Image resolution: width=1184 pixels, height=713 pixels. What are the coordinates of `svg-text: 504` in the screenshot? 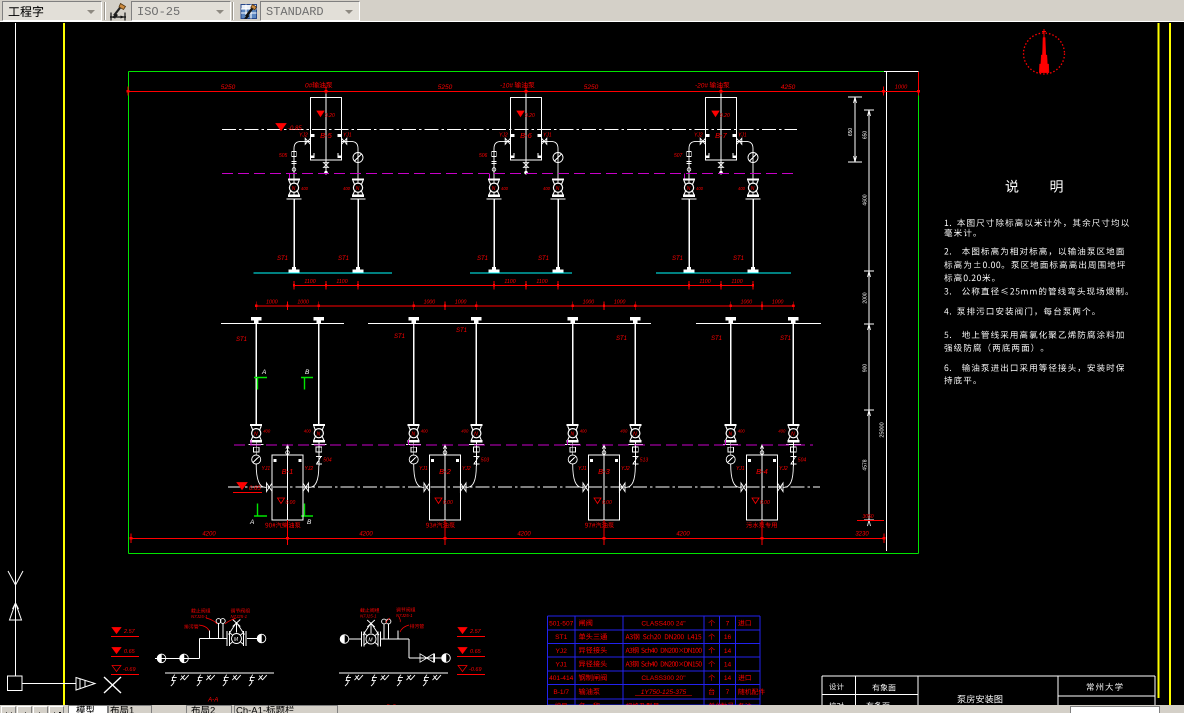 It's located at (802, 461).